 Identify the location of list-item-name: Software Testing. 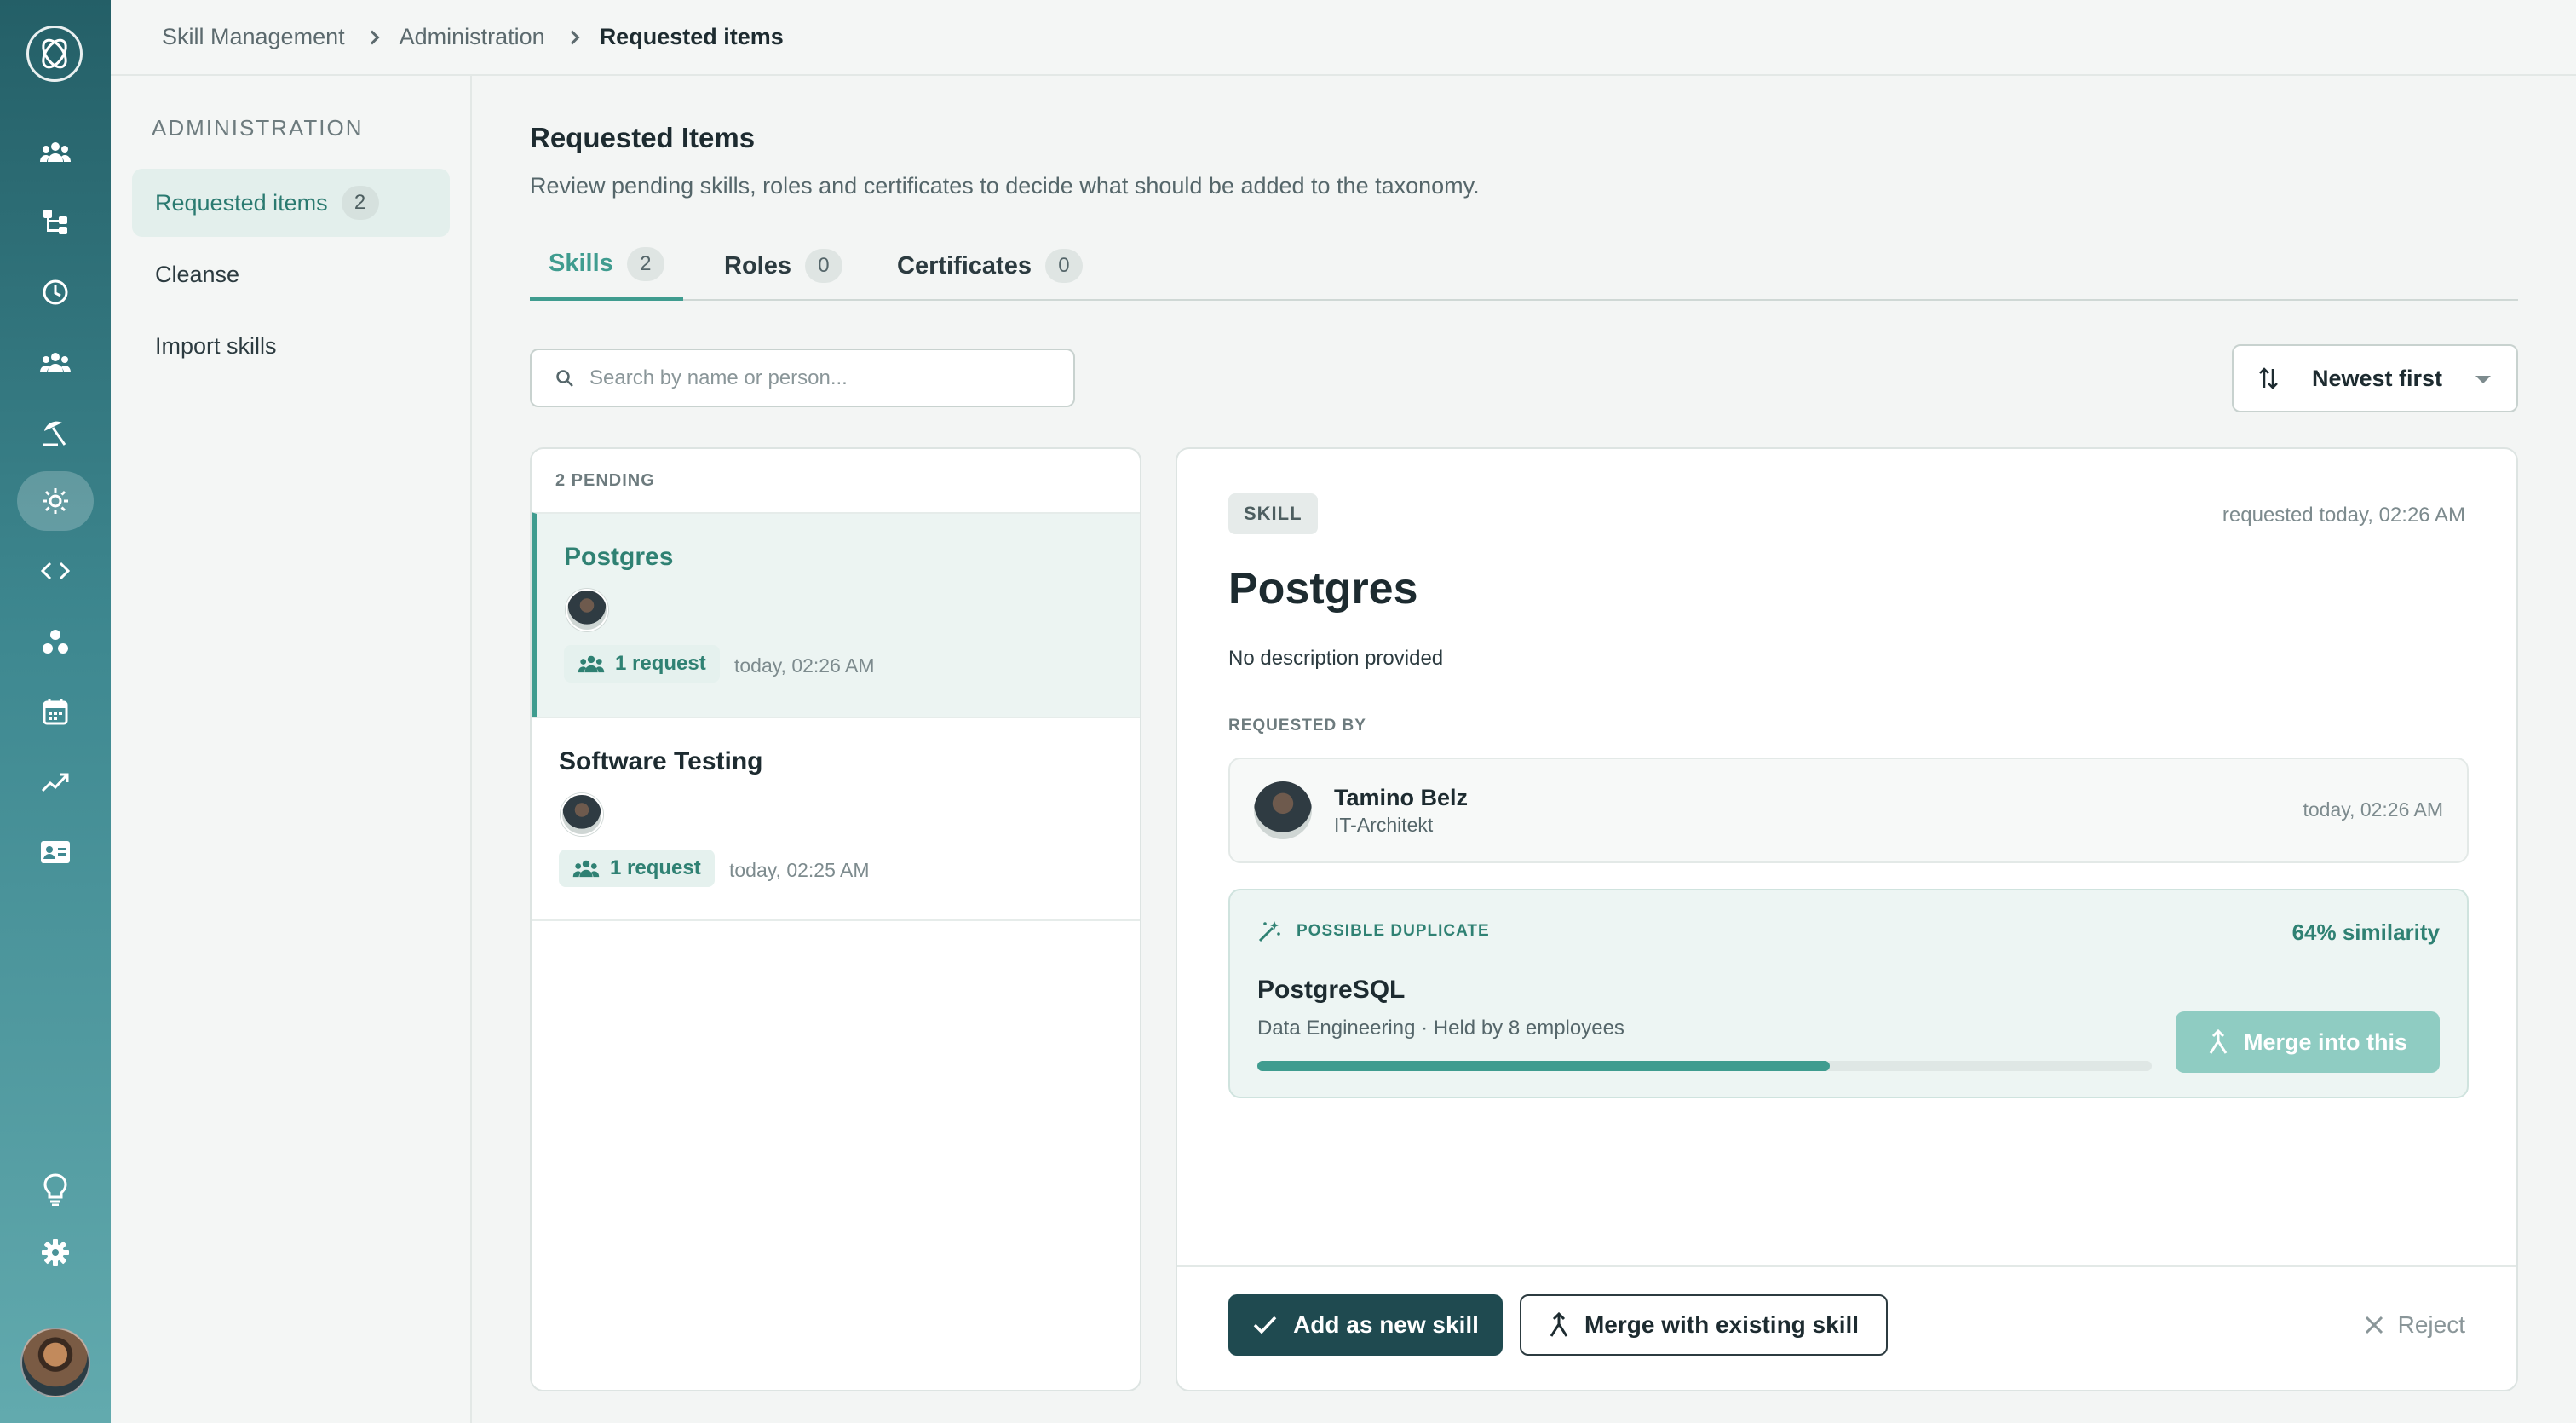
(661, 761).